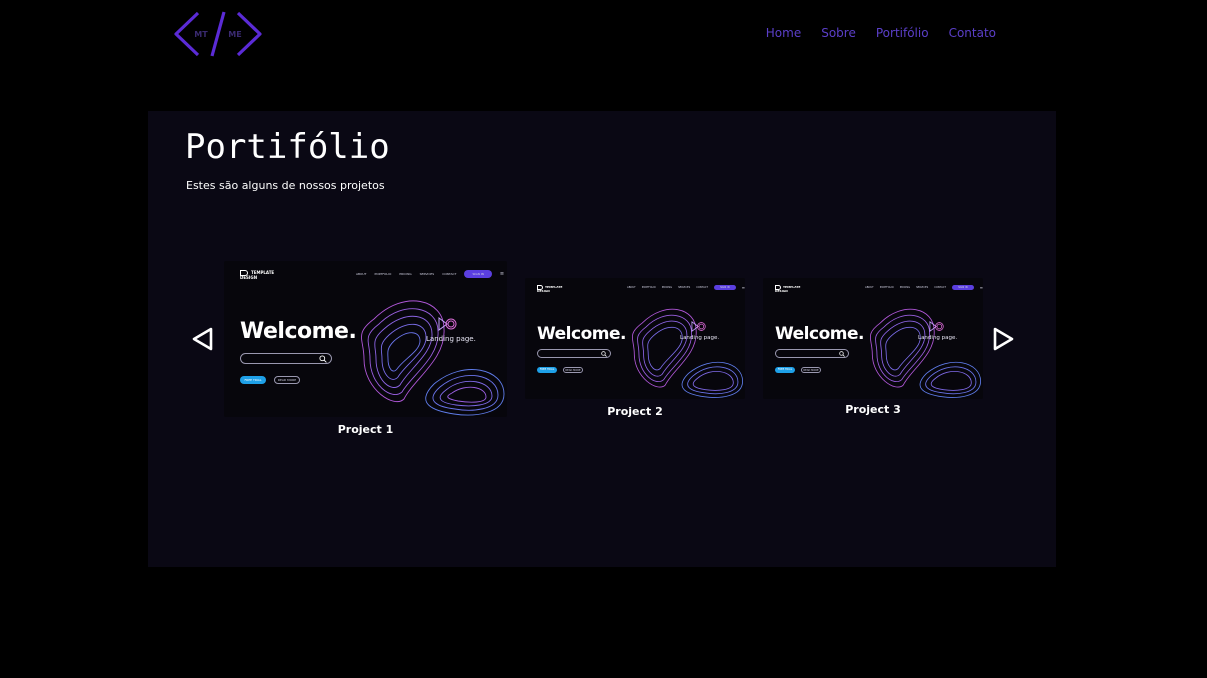  Describe the element at coordinates (972, 33) in the screenshot. I see `nav-contato: Contato` at that location.